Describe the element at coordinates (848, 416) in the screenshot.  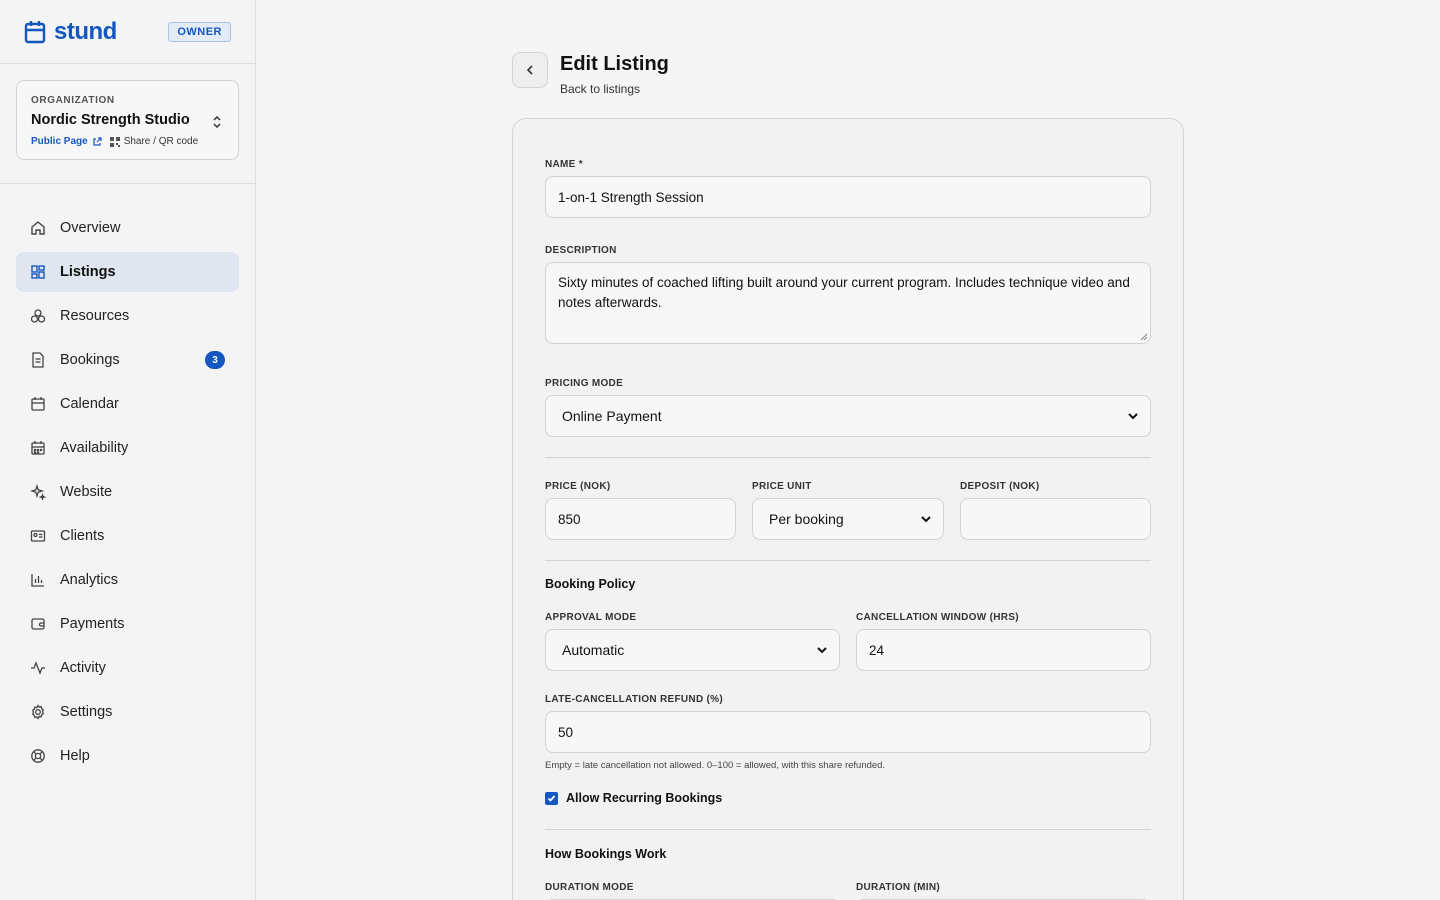
I see `pricing-mode-select: Online Payment` at that location.